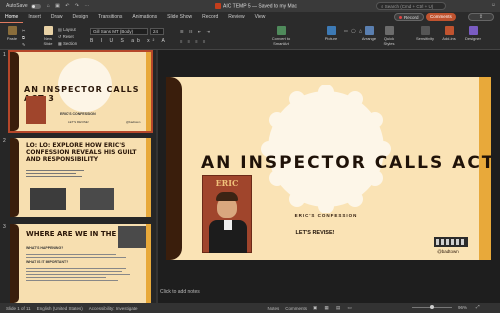 This screenshot has width=500, height=313. What do you see at coordinates (478, 306) in the screenshot?
I see `fit-to-window-icon: ⤢` at bounding box center [478, 306].